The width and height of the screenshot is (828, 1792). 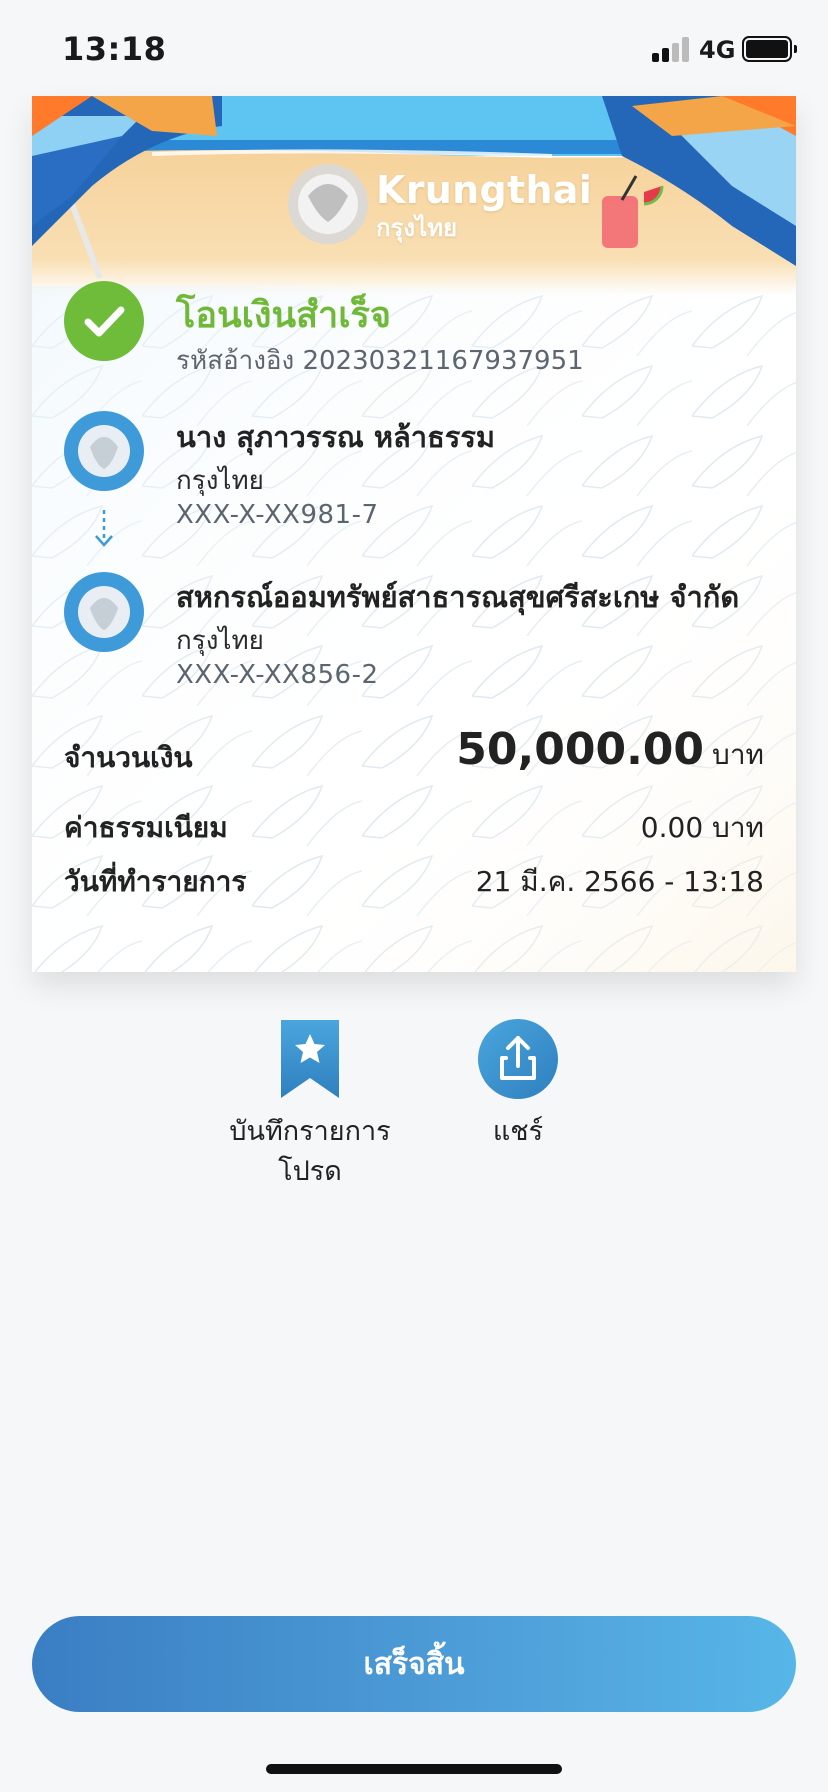 I want to click on save-favorite-label-line2: โปรด, so click(x=310, y=1171).